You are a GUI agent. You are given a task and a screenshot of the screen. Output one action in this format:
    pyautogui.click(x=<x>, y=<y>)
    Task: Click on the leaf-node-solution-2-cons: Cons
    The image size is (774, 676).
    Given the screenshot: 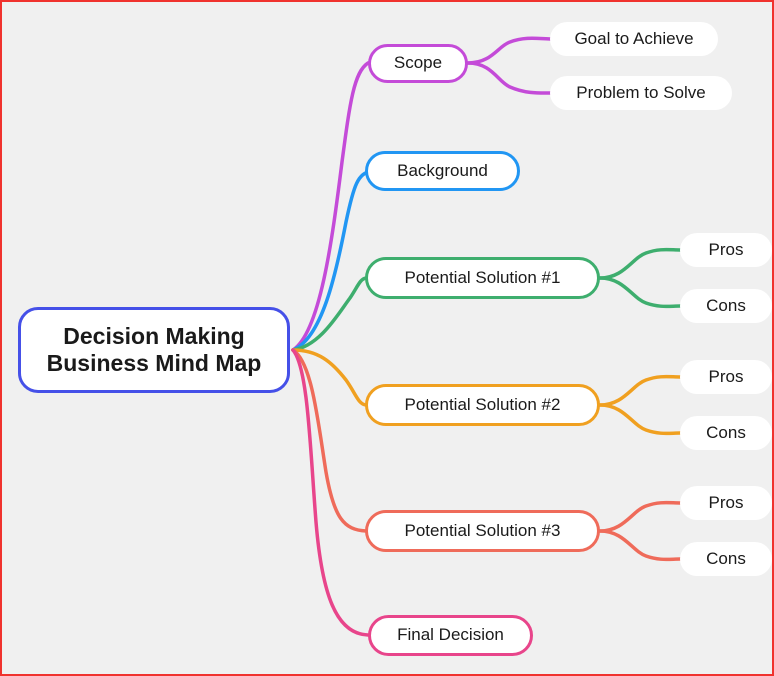 What is the action you would take?
    pyautogui.click(x=726, y=433)
    